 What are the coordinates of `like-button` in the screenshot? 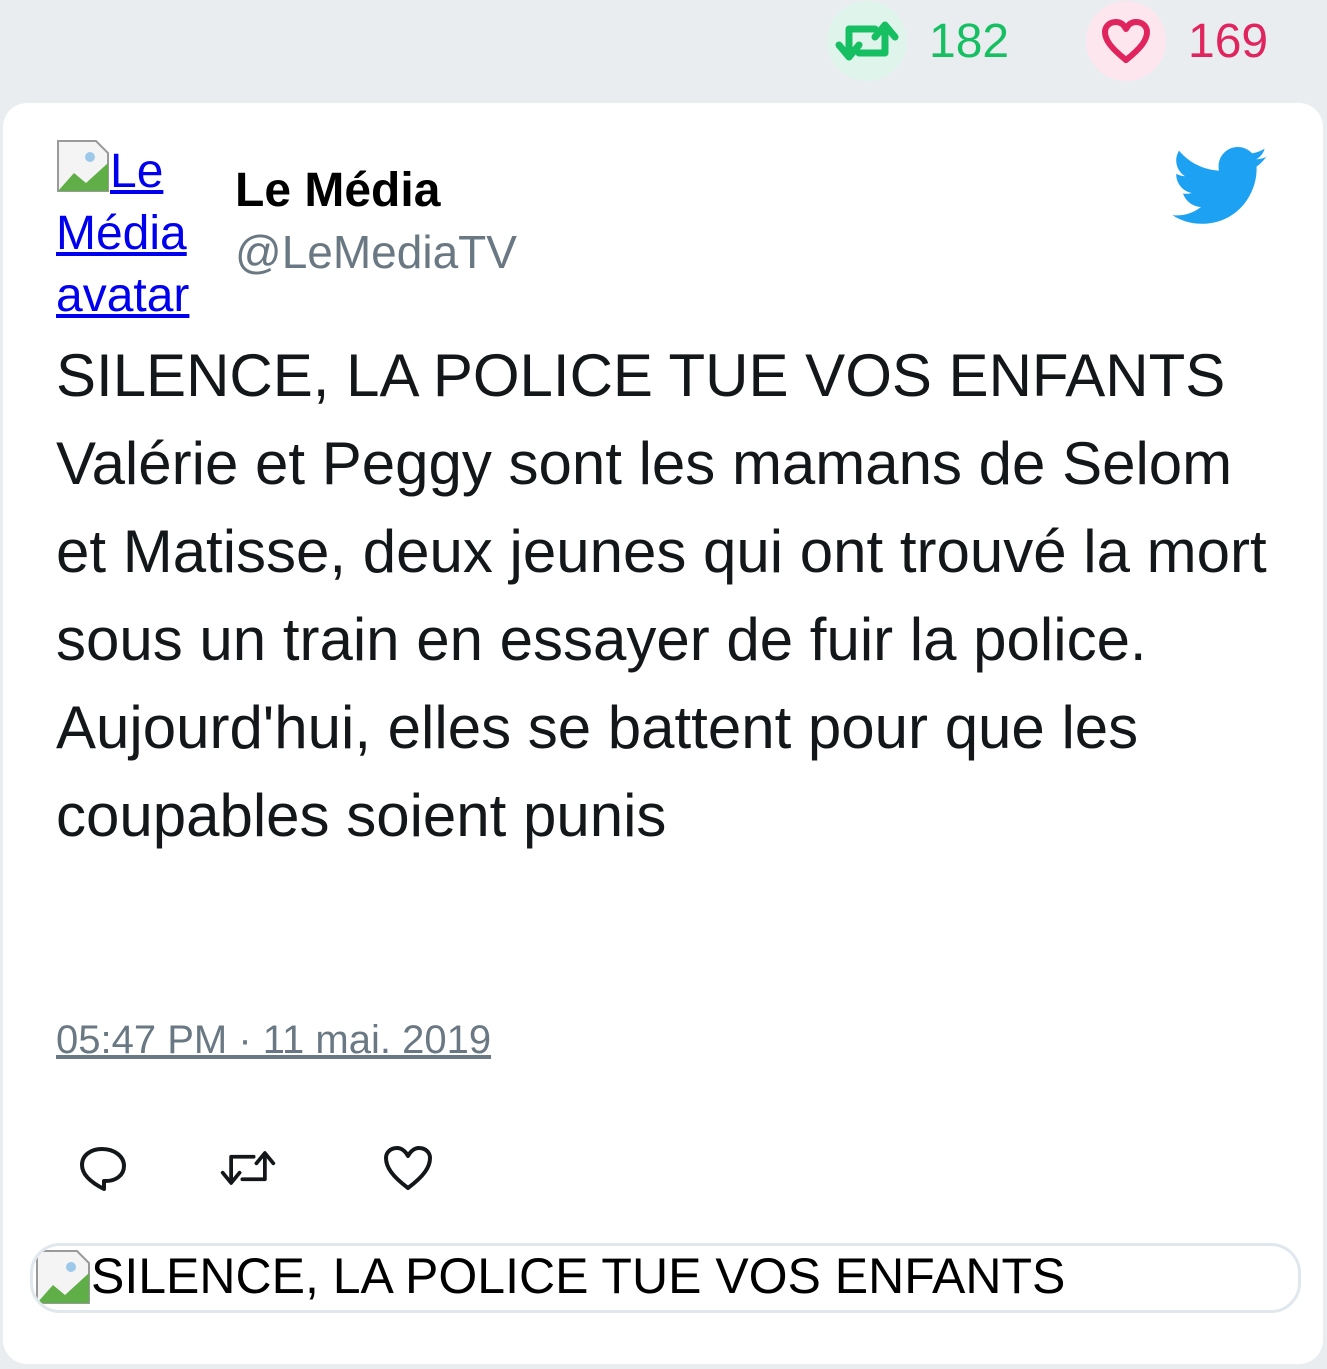 It's located at (408, 1168).